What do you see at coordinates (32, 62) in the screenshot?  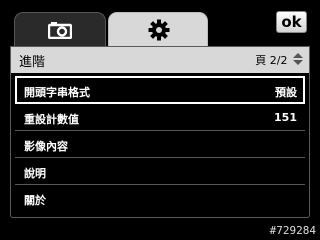 I see `panel-title: 進階` at bounding box center [32, 62].